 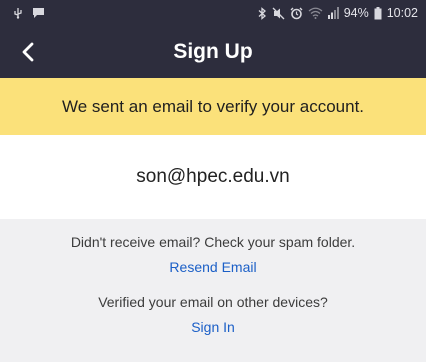 I want to click on sign-in-row: Sign In, so click(x=213, y=327).